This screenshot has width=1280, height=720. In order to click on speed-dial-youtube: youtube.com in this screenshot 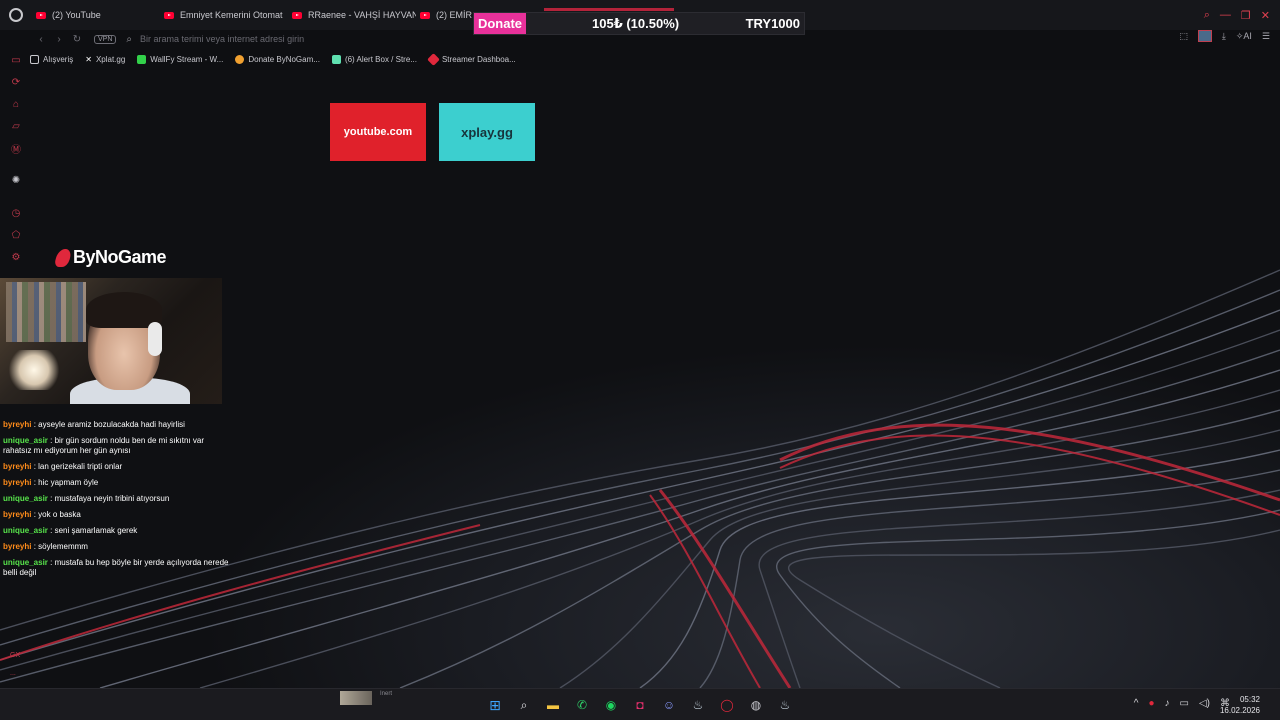, I will do `click(378, 132)`.